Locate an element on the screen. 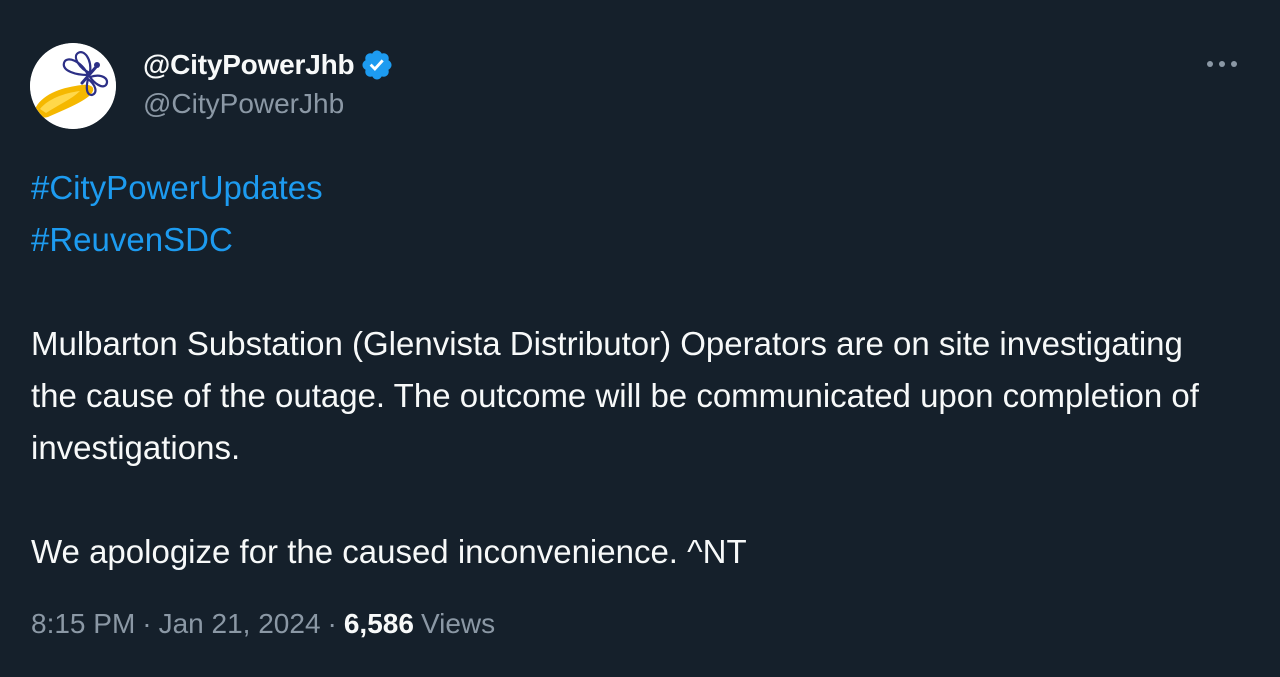  avatar is located at coordinates (73, 86).